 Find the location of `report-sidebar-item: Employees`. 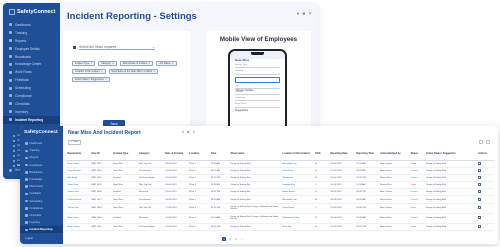

report-sidebar-item: Employees is located at coordinates (41, 165).